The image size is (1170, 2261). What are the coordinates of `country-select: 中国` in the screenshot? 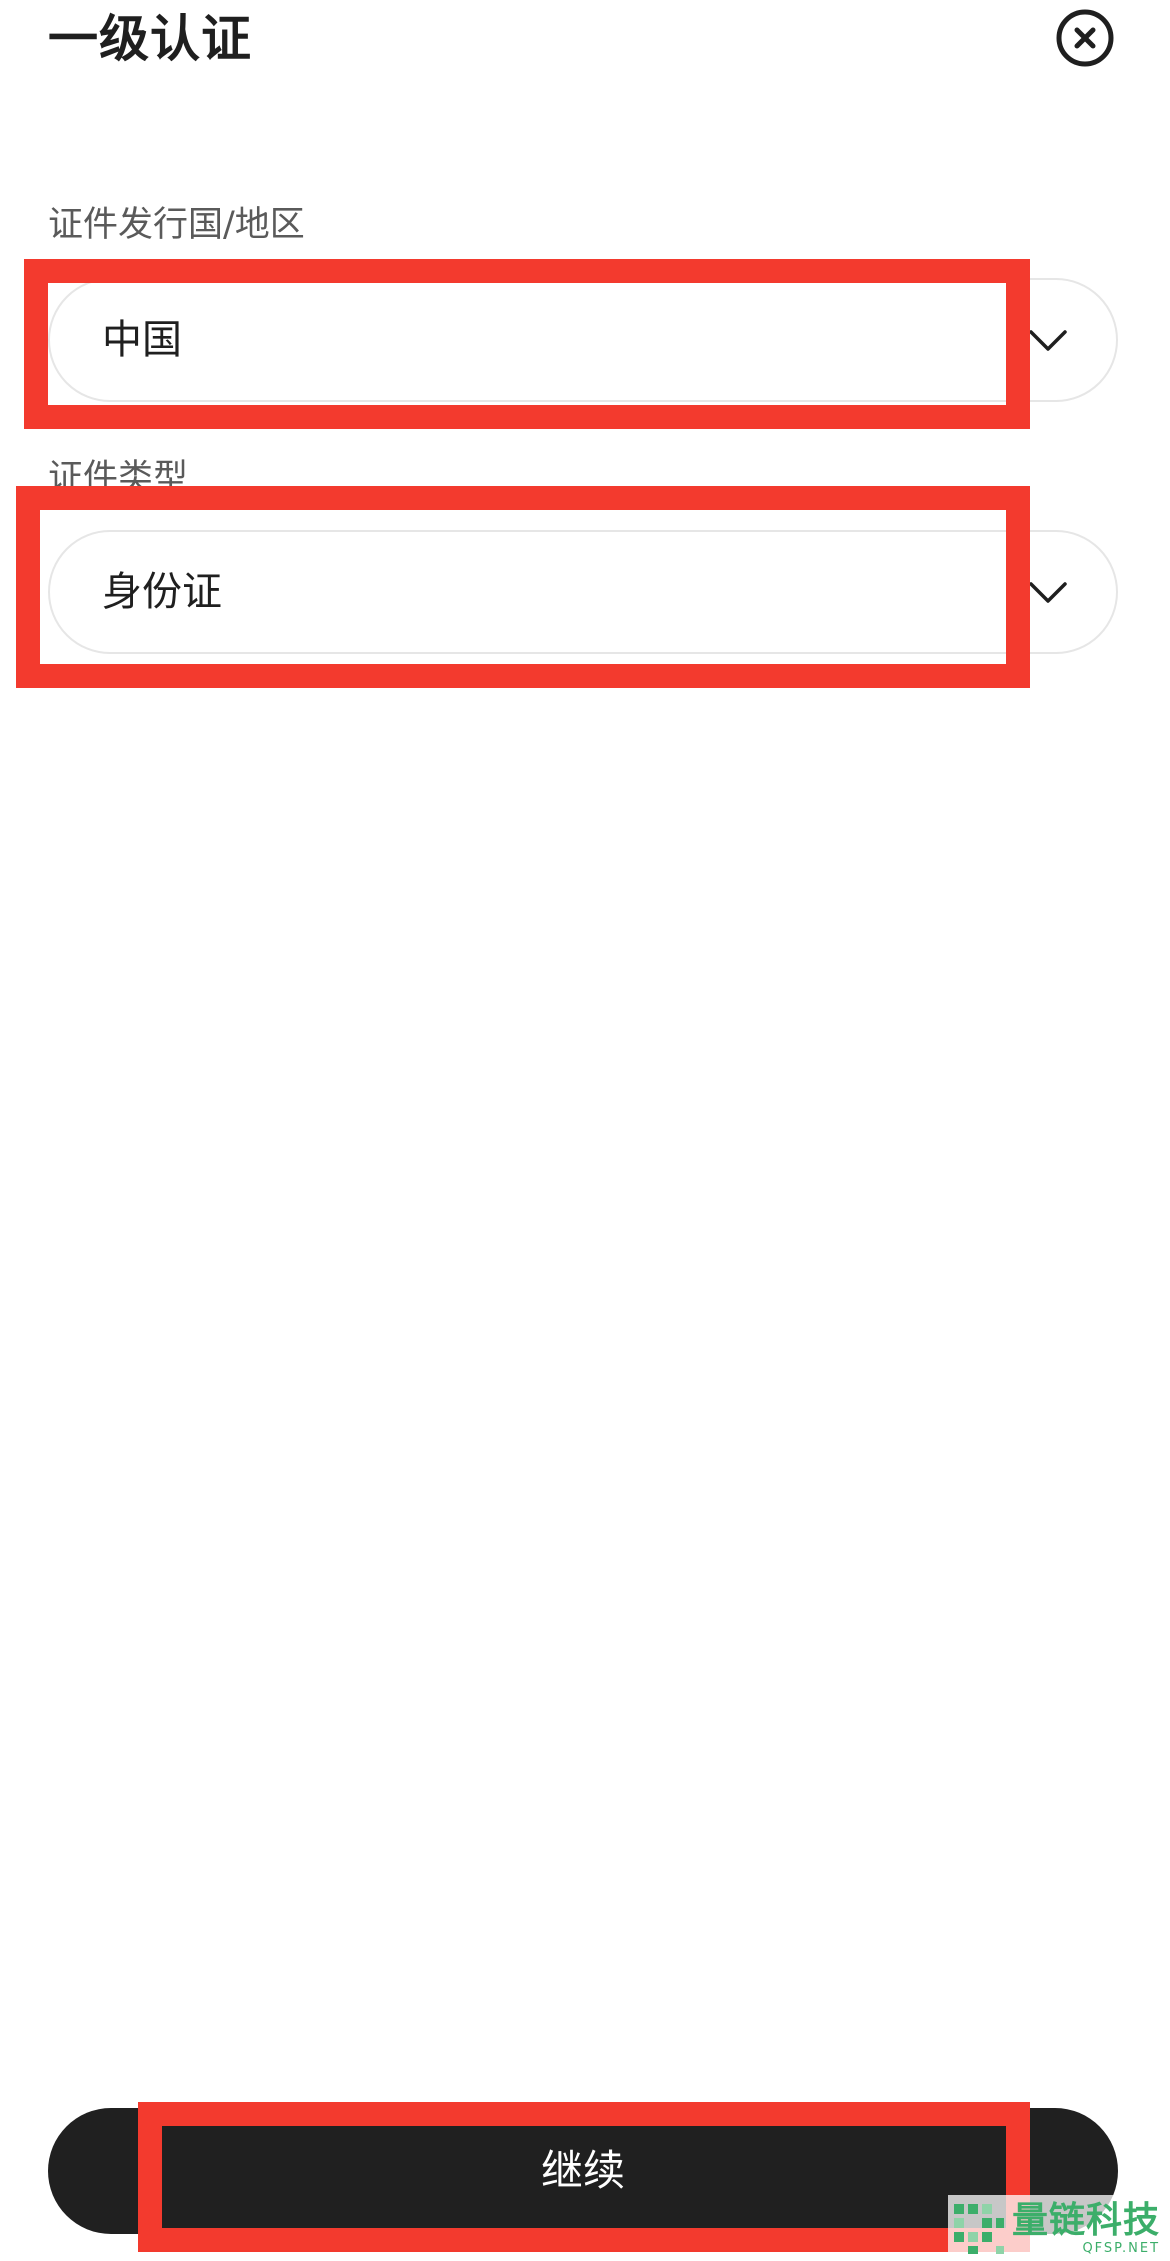 It's located at (583, 340).